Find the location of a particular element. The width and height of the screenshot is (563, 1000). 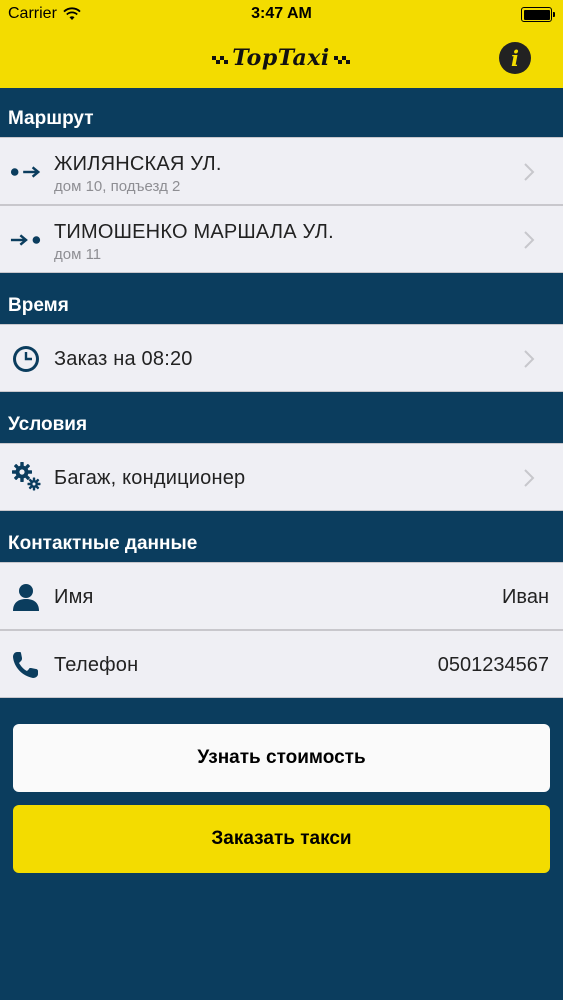

battery-icon is located at coordinates (538, 14).